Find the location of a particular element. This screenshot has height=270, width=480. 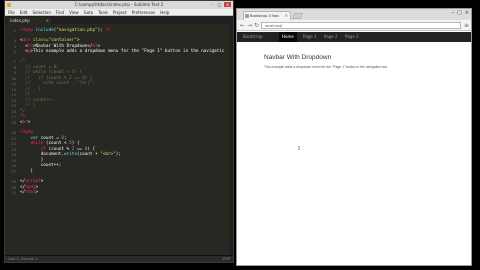

navbar-brand: Bootstrap is located at coordinates (253, 37).